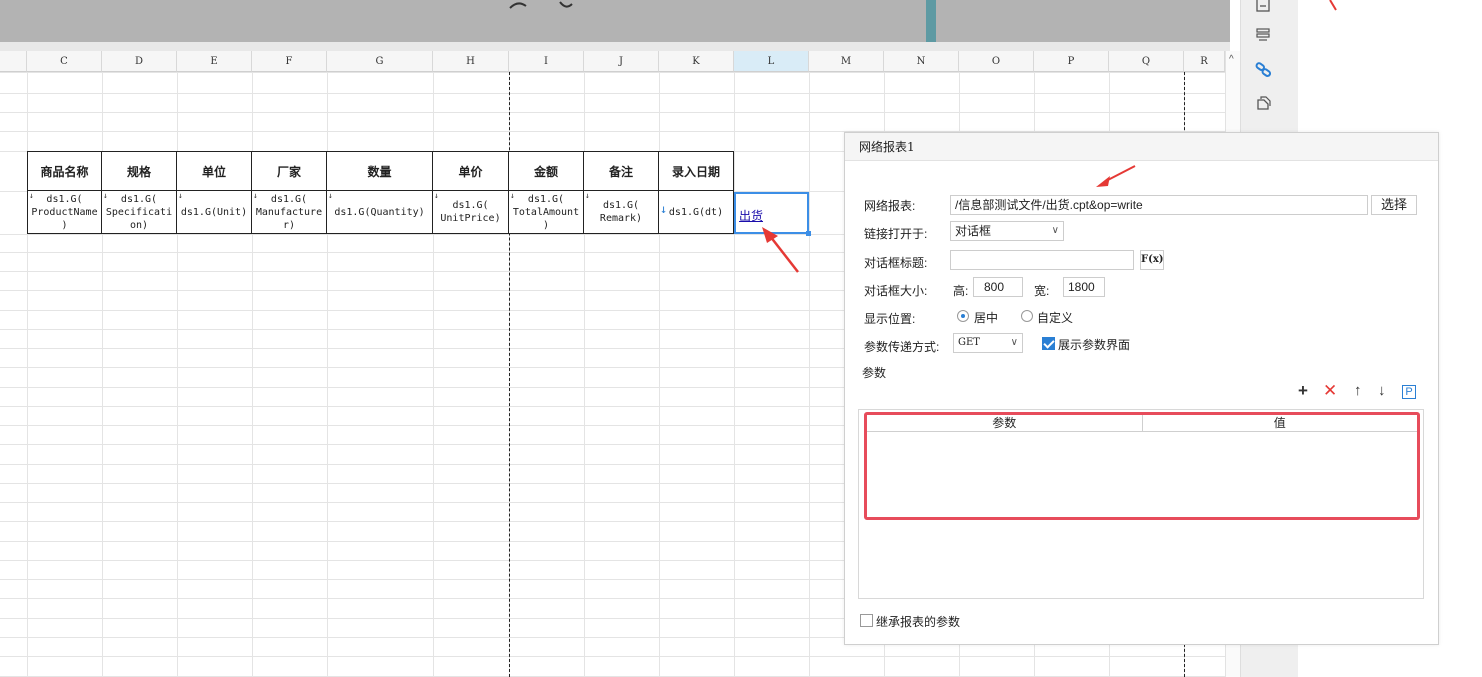 The height and width of the screenshot is (677, 1482). I want to click on column-header-l: L, so click(771, 61).